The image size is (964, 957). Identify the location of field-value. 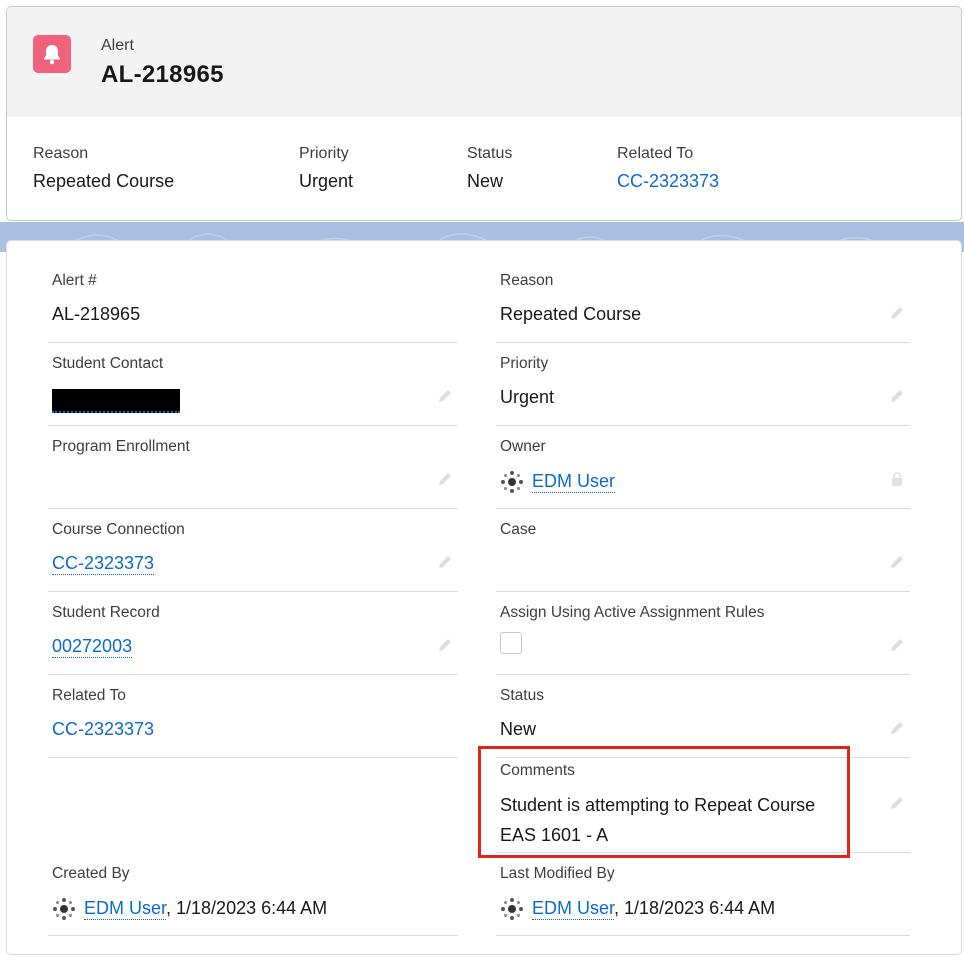
(116, 403).